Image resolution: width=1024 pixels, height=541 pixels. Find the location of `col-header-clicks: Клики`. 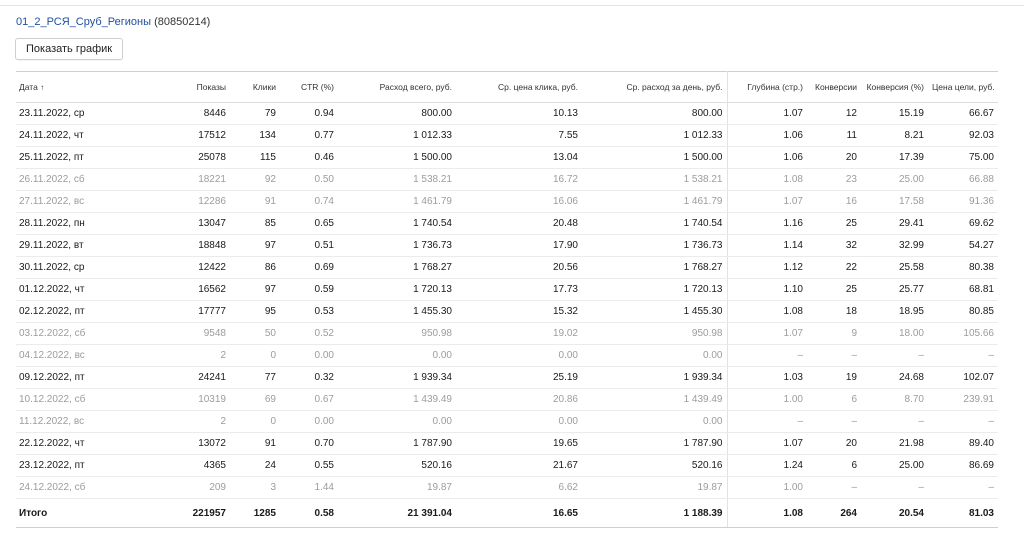

col-header-clicks: Клики is located at coordinates (255, 87).